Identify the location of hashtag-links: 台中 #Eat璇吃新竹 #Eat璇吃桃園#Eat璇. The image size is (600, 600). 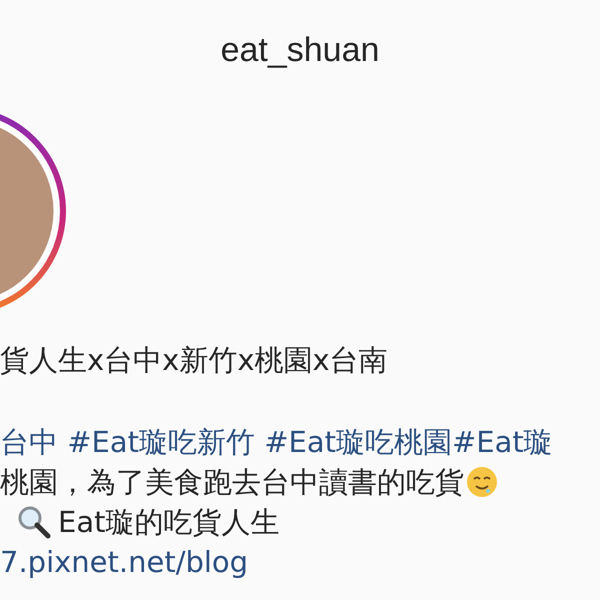
(300, 442).